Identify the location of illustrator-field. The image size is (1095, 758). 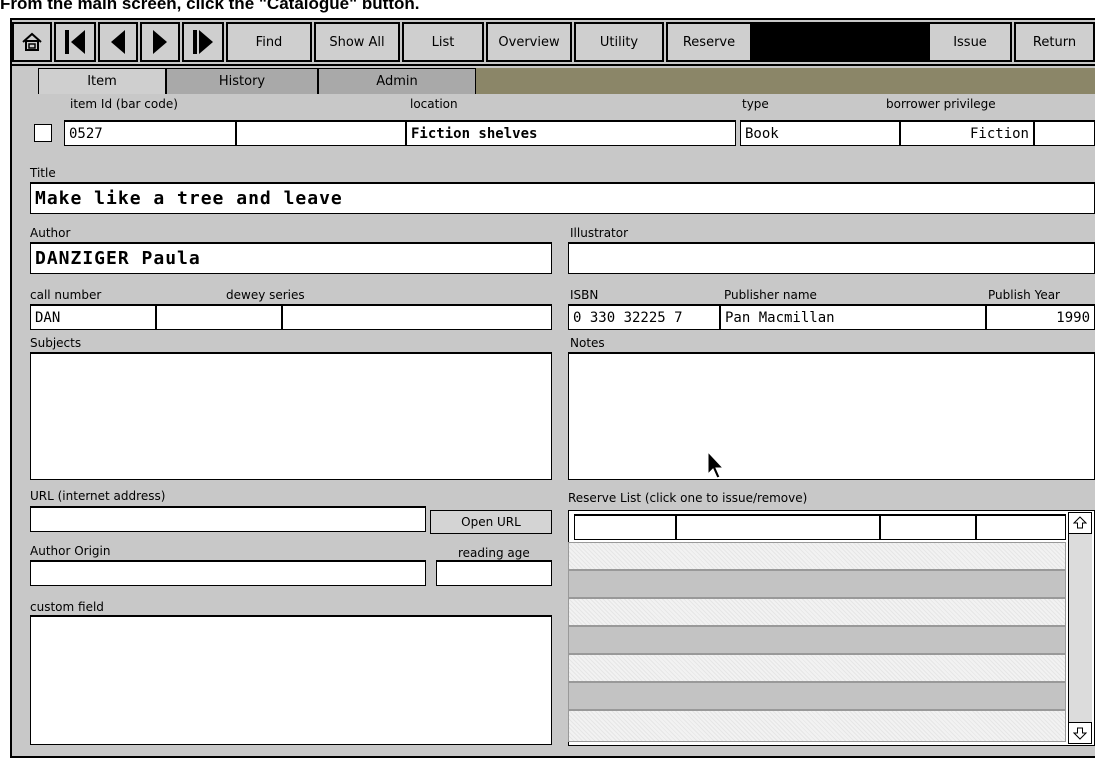
(831, 258).